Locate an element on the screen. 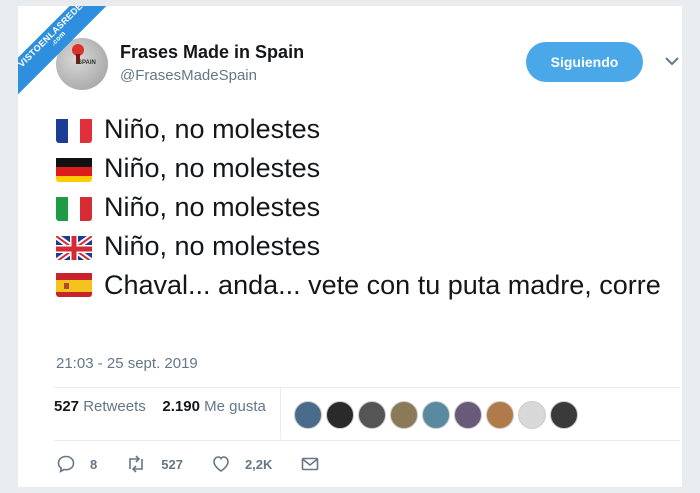  retweets-count: 527 is located at coordinates (66, 406).